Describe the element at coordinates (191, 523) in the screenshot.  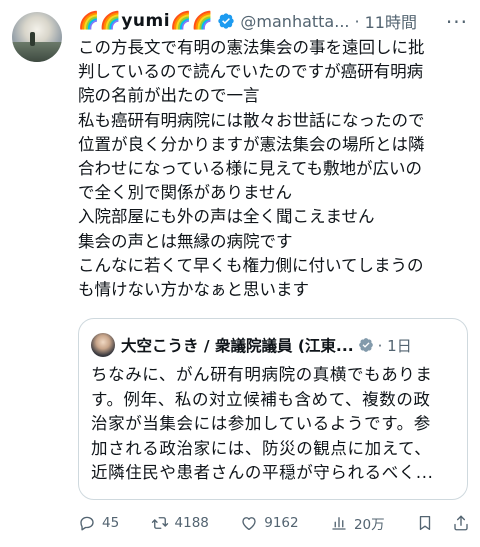
I see `repost-count: 4188` at that location.